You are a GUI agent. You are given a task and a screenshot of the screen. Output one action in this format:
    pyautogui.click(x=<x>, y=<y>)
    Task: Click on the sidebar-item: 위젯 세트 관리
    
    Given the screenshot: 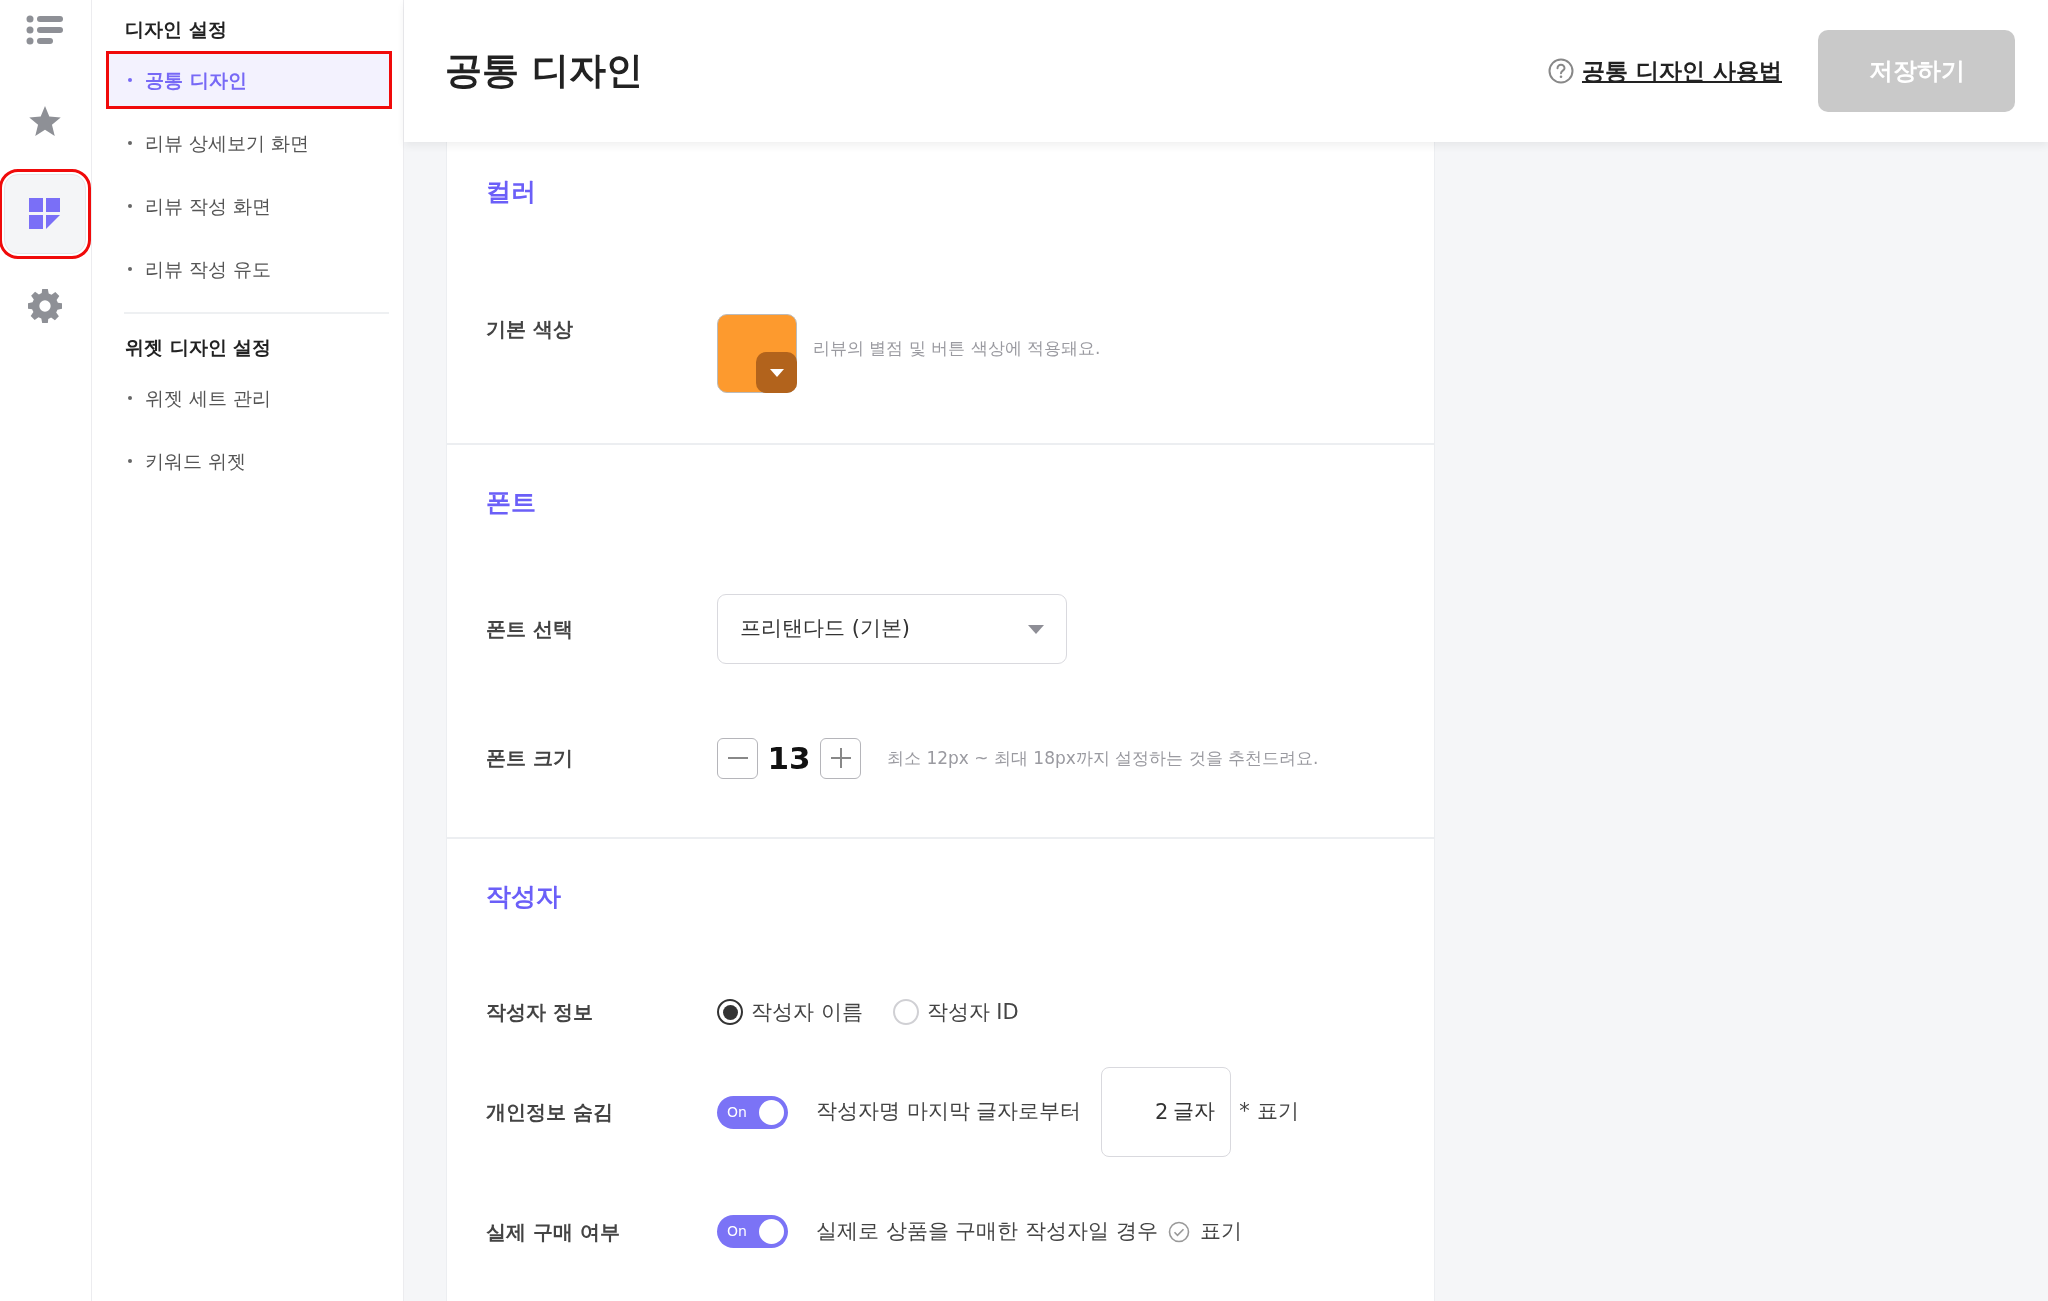 What is the action you would take?
    pyautogui.click(x=249, y=398)
    